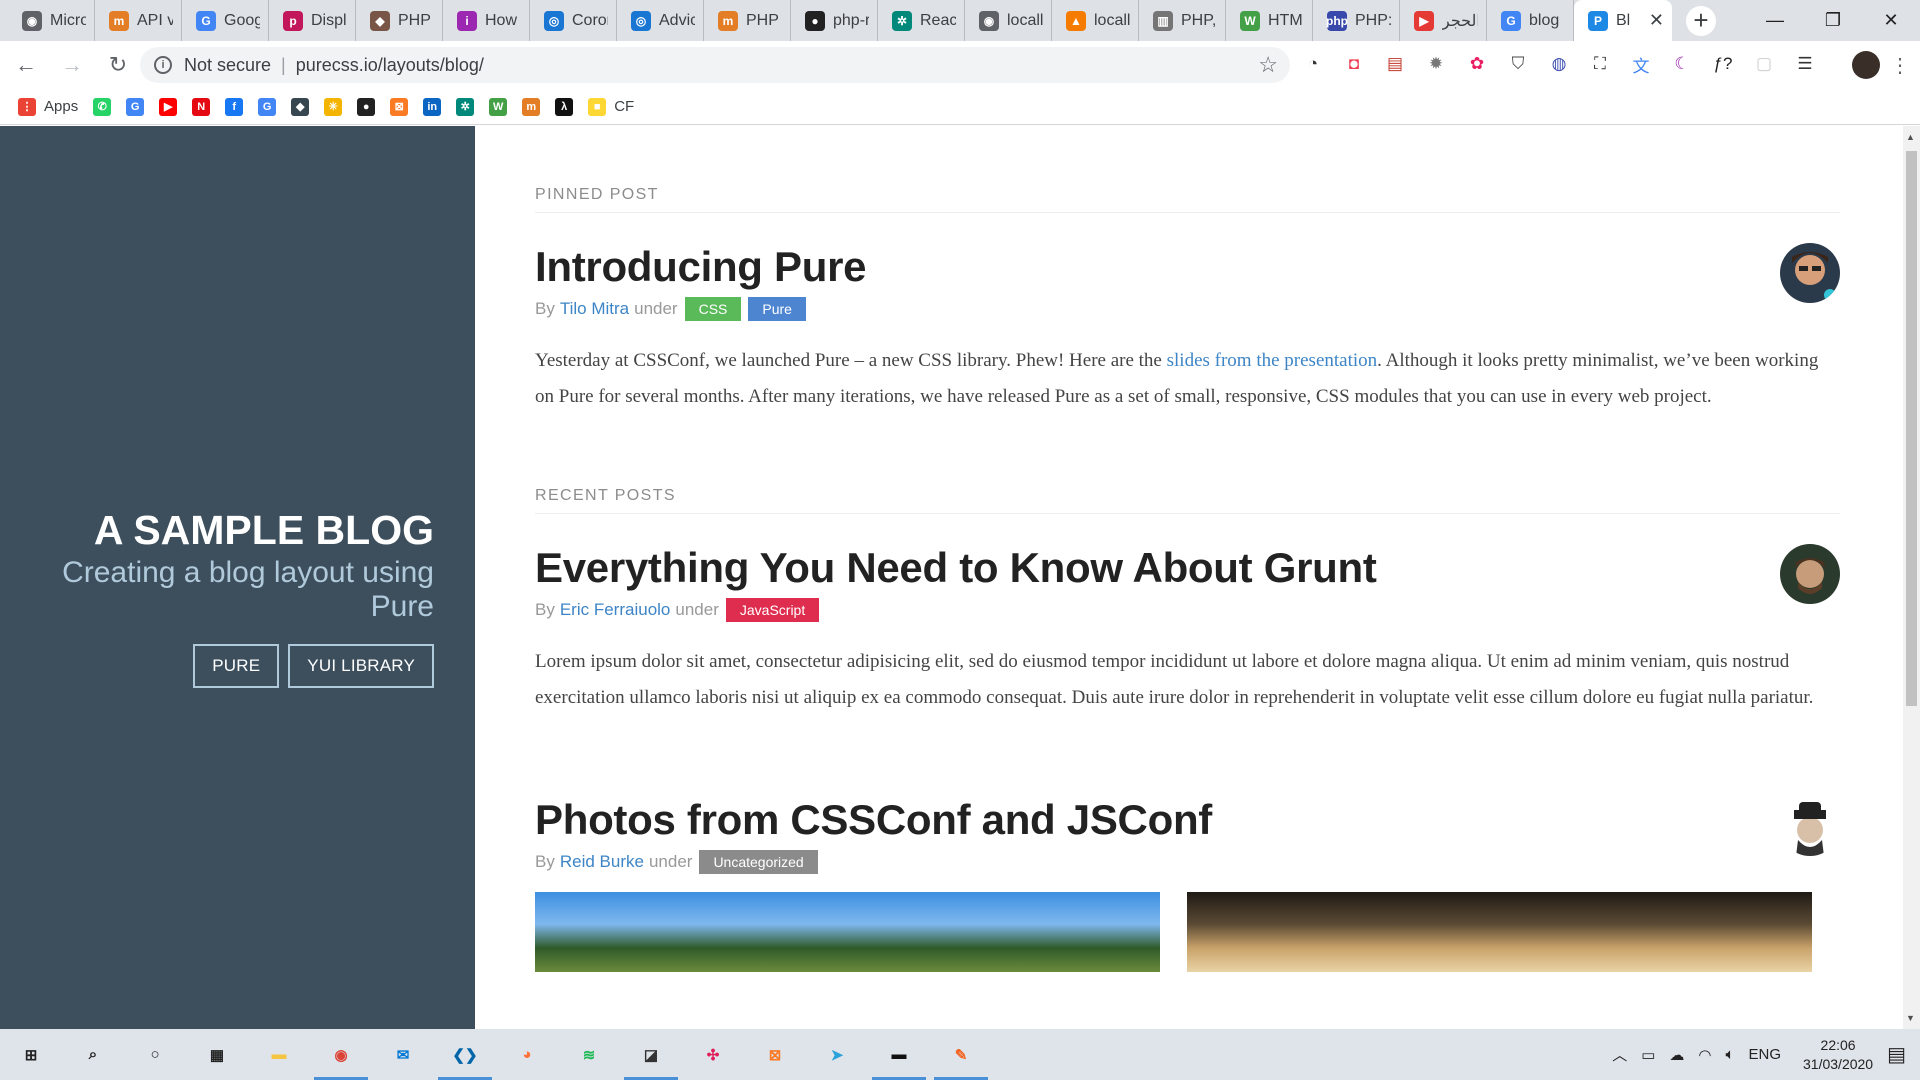  Describe the element at coordinates (399, 20) in the screenshot. I see `browser-tab: ◆ PHP` at that location.